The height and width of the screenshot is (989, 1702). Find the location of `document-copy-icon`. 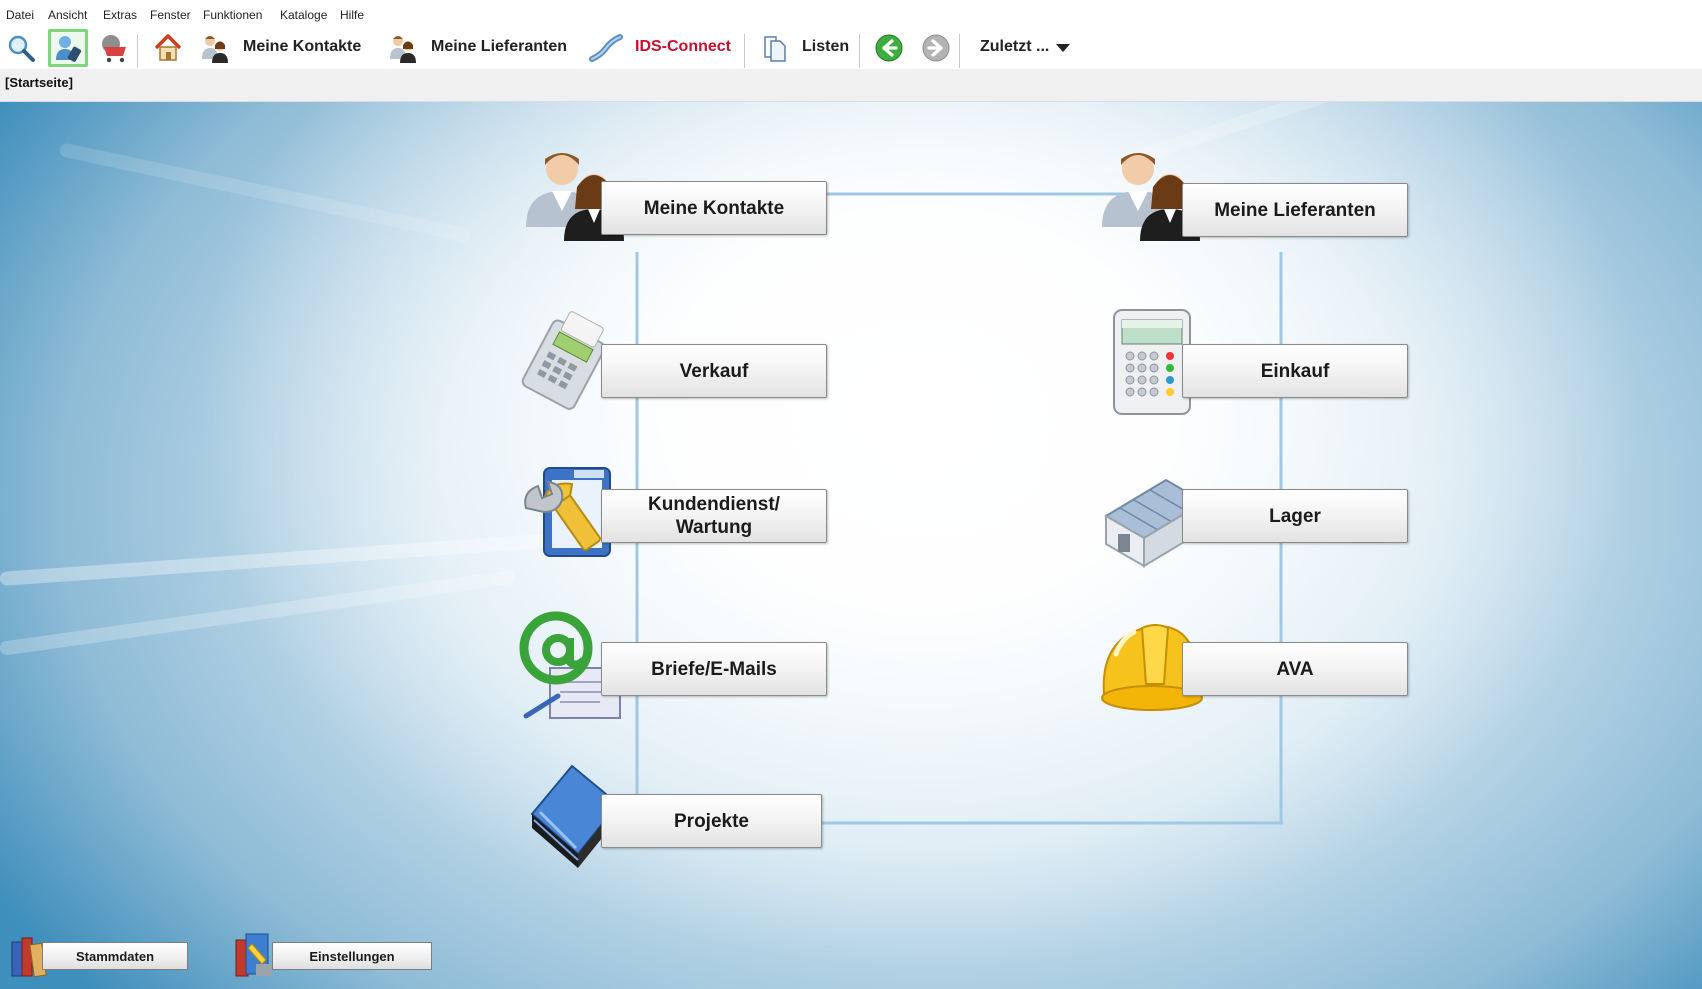

document-copy-icon is located at coordinates (775, 48).